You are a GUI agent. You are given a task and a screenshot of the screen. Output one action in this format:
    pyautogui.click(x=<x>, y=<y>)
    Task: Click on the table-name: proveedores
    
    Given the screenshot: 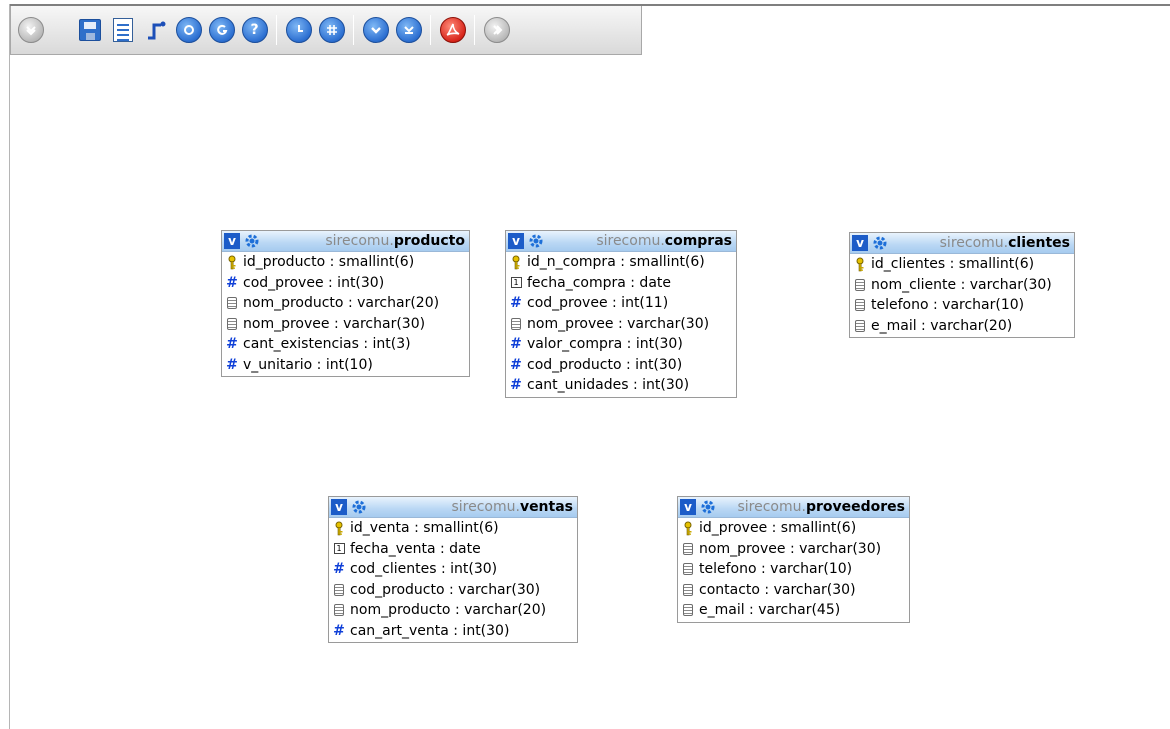 What is the action you would take?
    pyautogui.click(x=855, y=507)
    